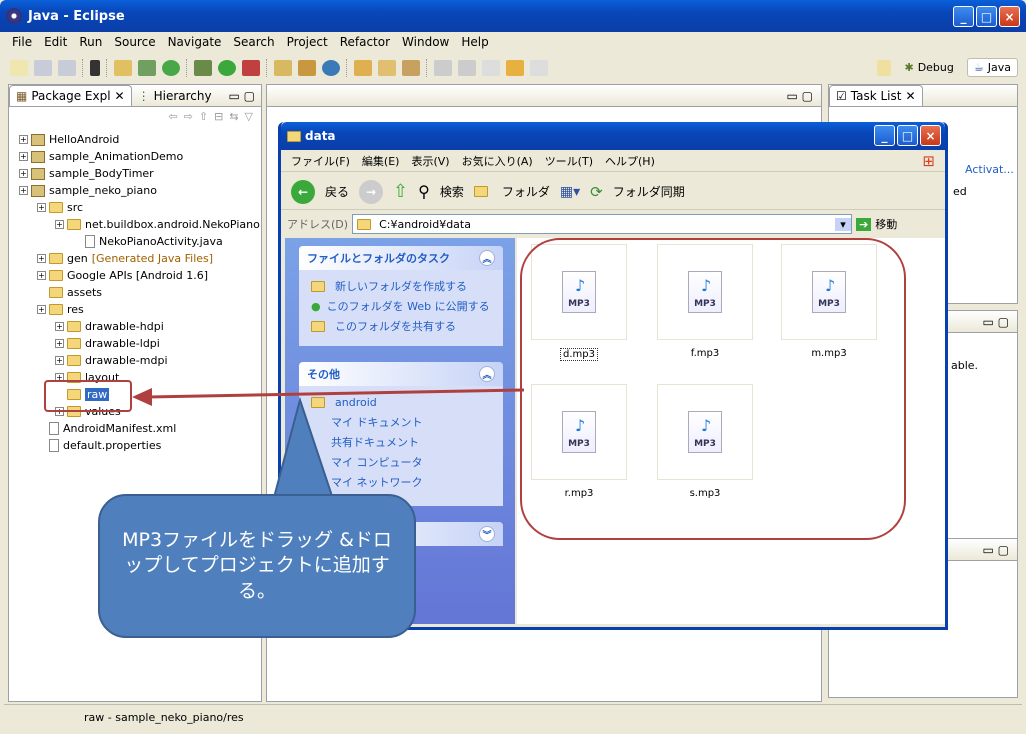 The width and height of the screenshot is (1026, 734). What do you see at coordinates (142, 397) in the screenshot?
I see `drag-arrow-head` at bounding box center [142, 397].